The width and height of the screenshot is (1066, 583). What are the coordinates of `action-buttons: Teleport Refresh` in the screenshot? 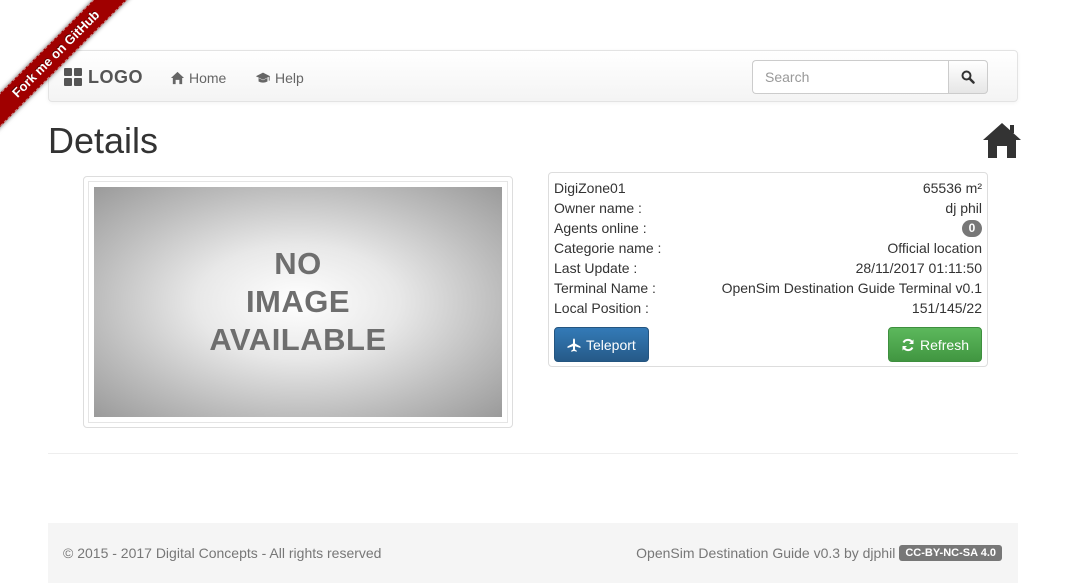 It's located at (768, 344).